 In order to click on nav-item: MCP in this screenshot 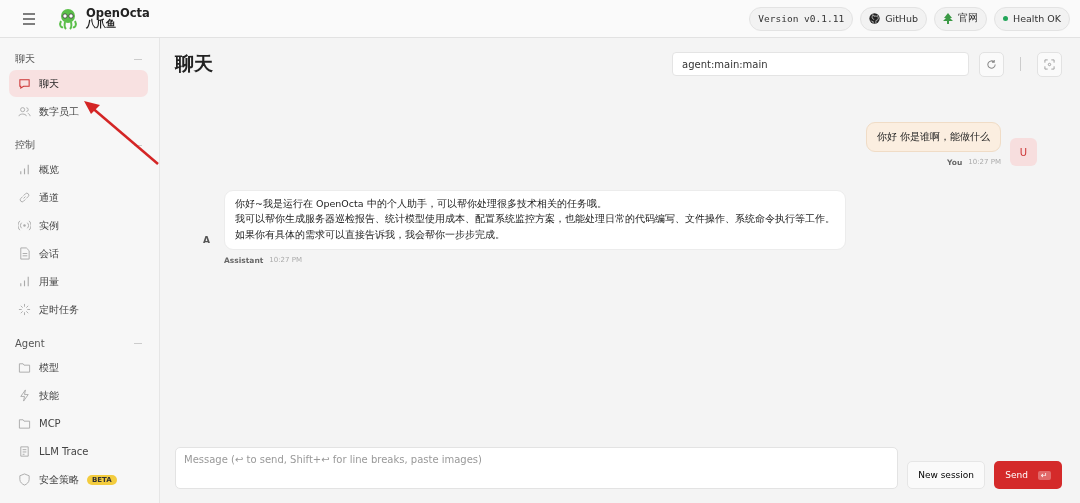, I will do `click(78, 423)`.